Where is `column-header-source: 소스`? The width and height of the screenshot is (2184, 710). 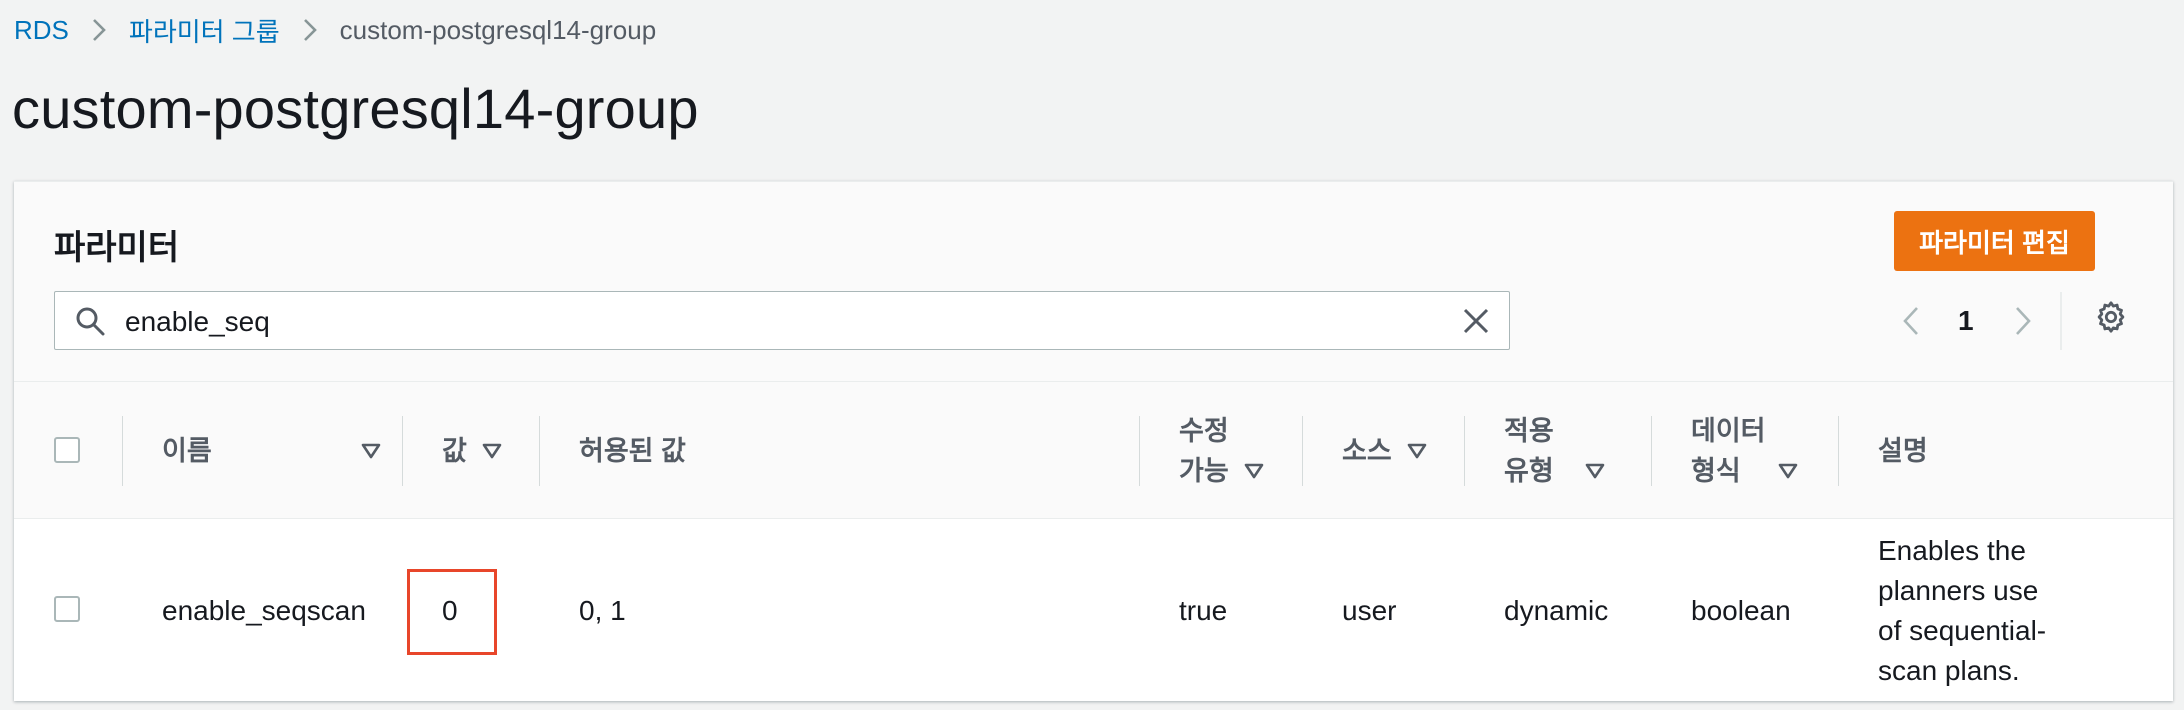
column-header-source: 소스 is located at coordinates (1385, 450).